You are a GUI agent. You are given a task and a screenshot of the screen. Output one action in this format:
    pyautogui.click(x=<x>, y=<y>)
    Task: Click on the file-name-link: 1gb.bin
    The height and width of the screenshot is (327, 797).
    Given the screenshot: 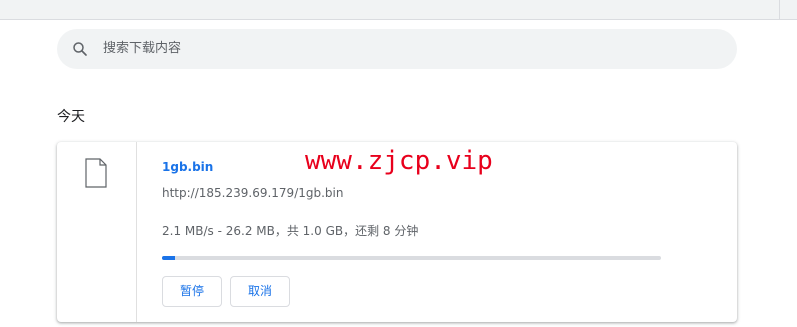 What is the action you would take?
    pyautogui.click(x=187, y=167)
    